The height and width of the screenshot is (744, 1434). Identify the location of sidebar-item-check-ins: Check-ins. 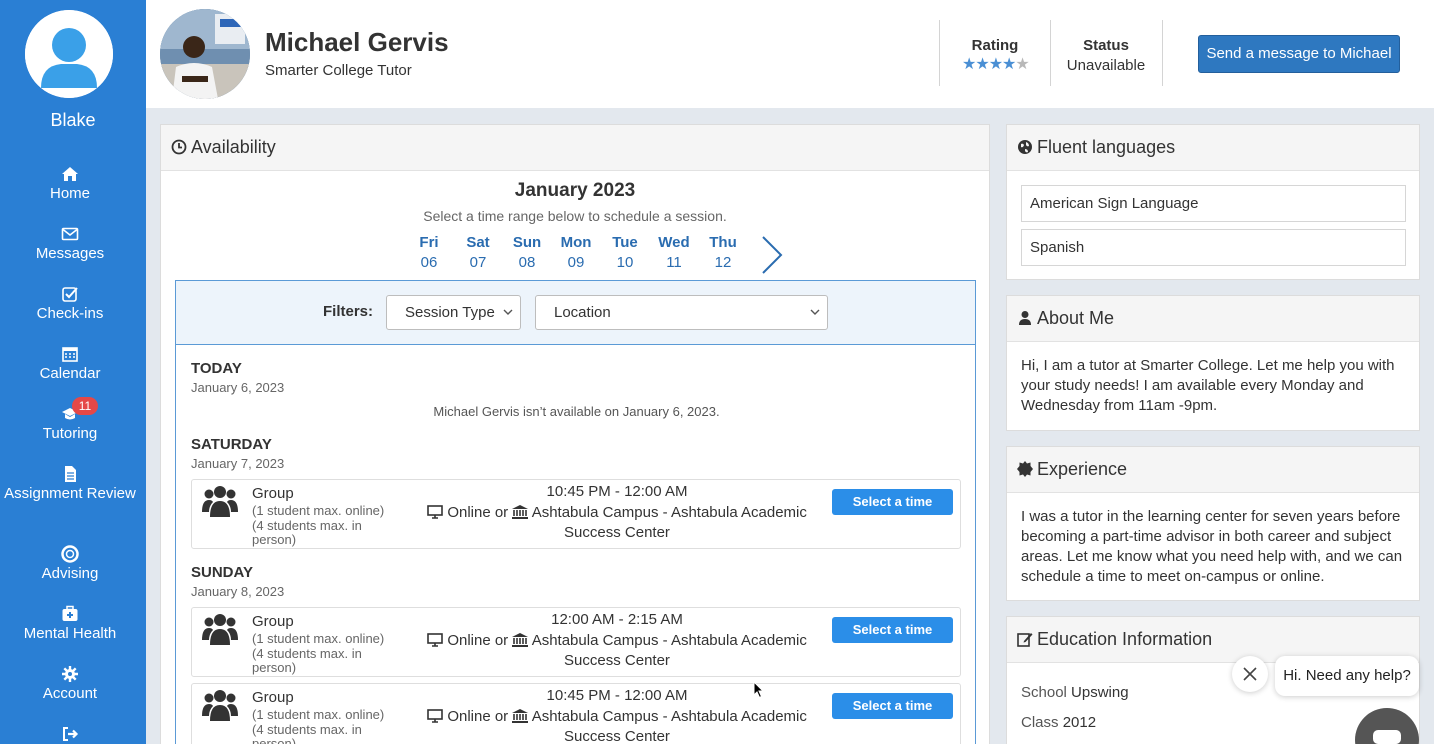
(70, 304).